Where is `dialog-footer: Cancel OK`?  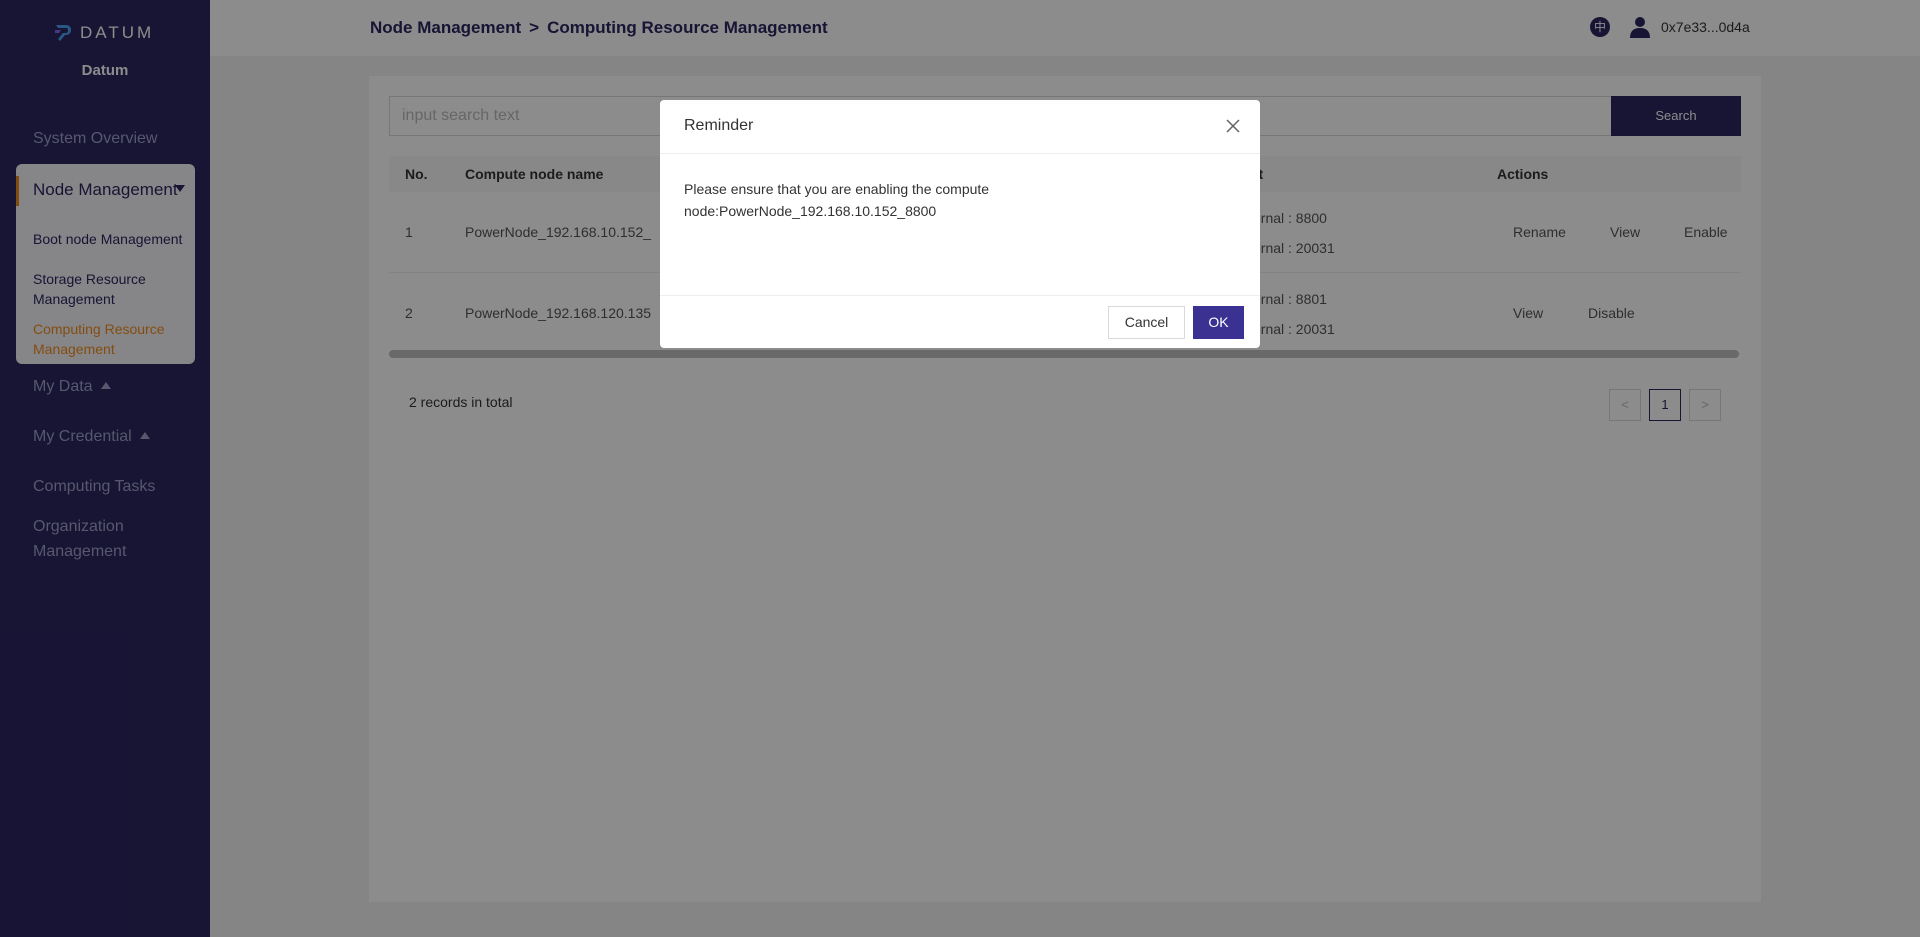
dialog-footer: Cancel OK is located at coordinates (960, 321).